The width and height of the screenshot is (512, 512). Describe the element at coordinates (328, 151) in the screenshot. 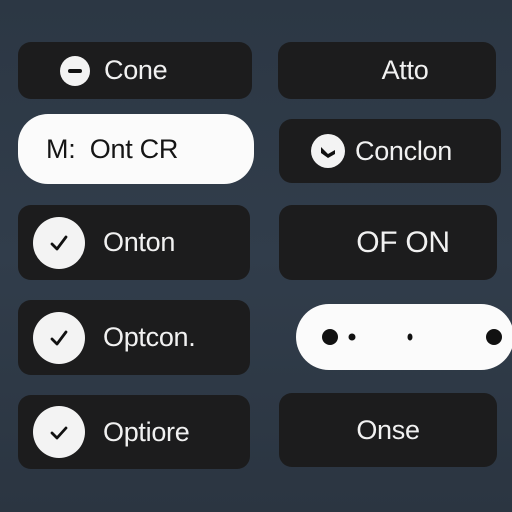

I see `chevron-icon` at that location.